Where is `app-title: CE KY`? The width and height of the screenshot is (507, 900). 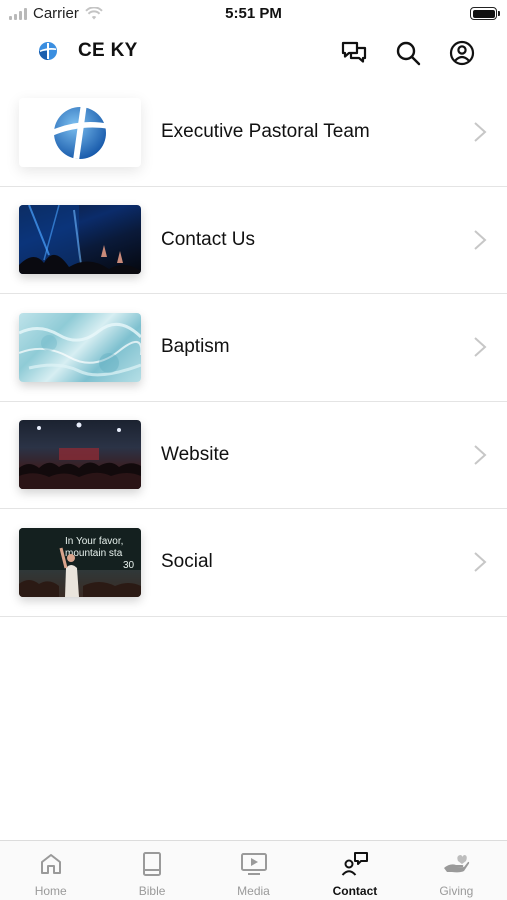
app-title: CE KY is located at coordinates (108, 50).